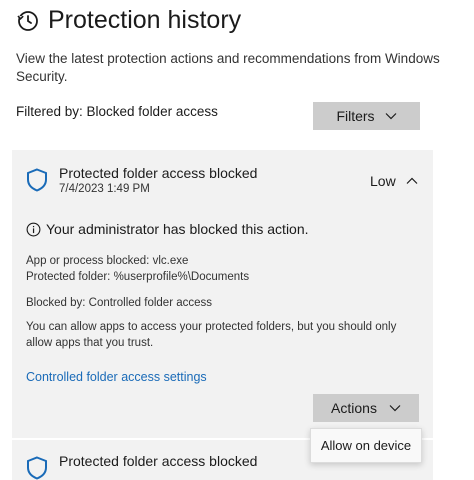  I want to click on actions-button: Actions, so click(366, 408).